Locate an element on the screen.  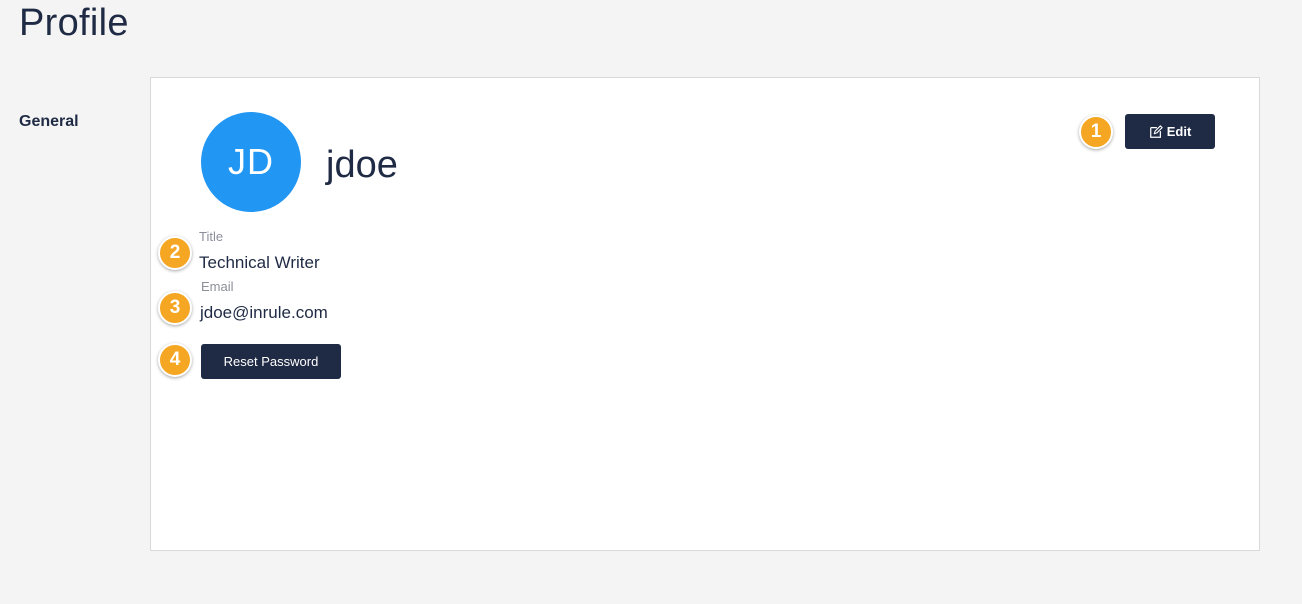
email-label: Email is located at coordinates (217, 286).